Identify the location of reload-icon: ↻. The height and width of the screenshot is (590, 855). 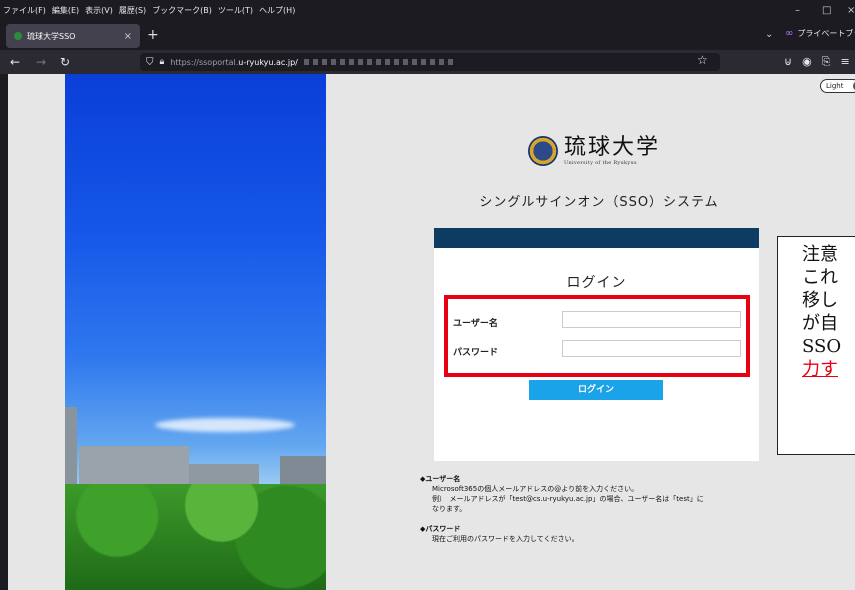
(65, 62).